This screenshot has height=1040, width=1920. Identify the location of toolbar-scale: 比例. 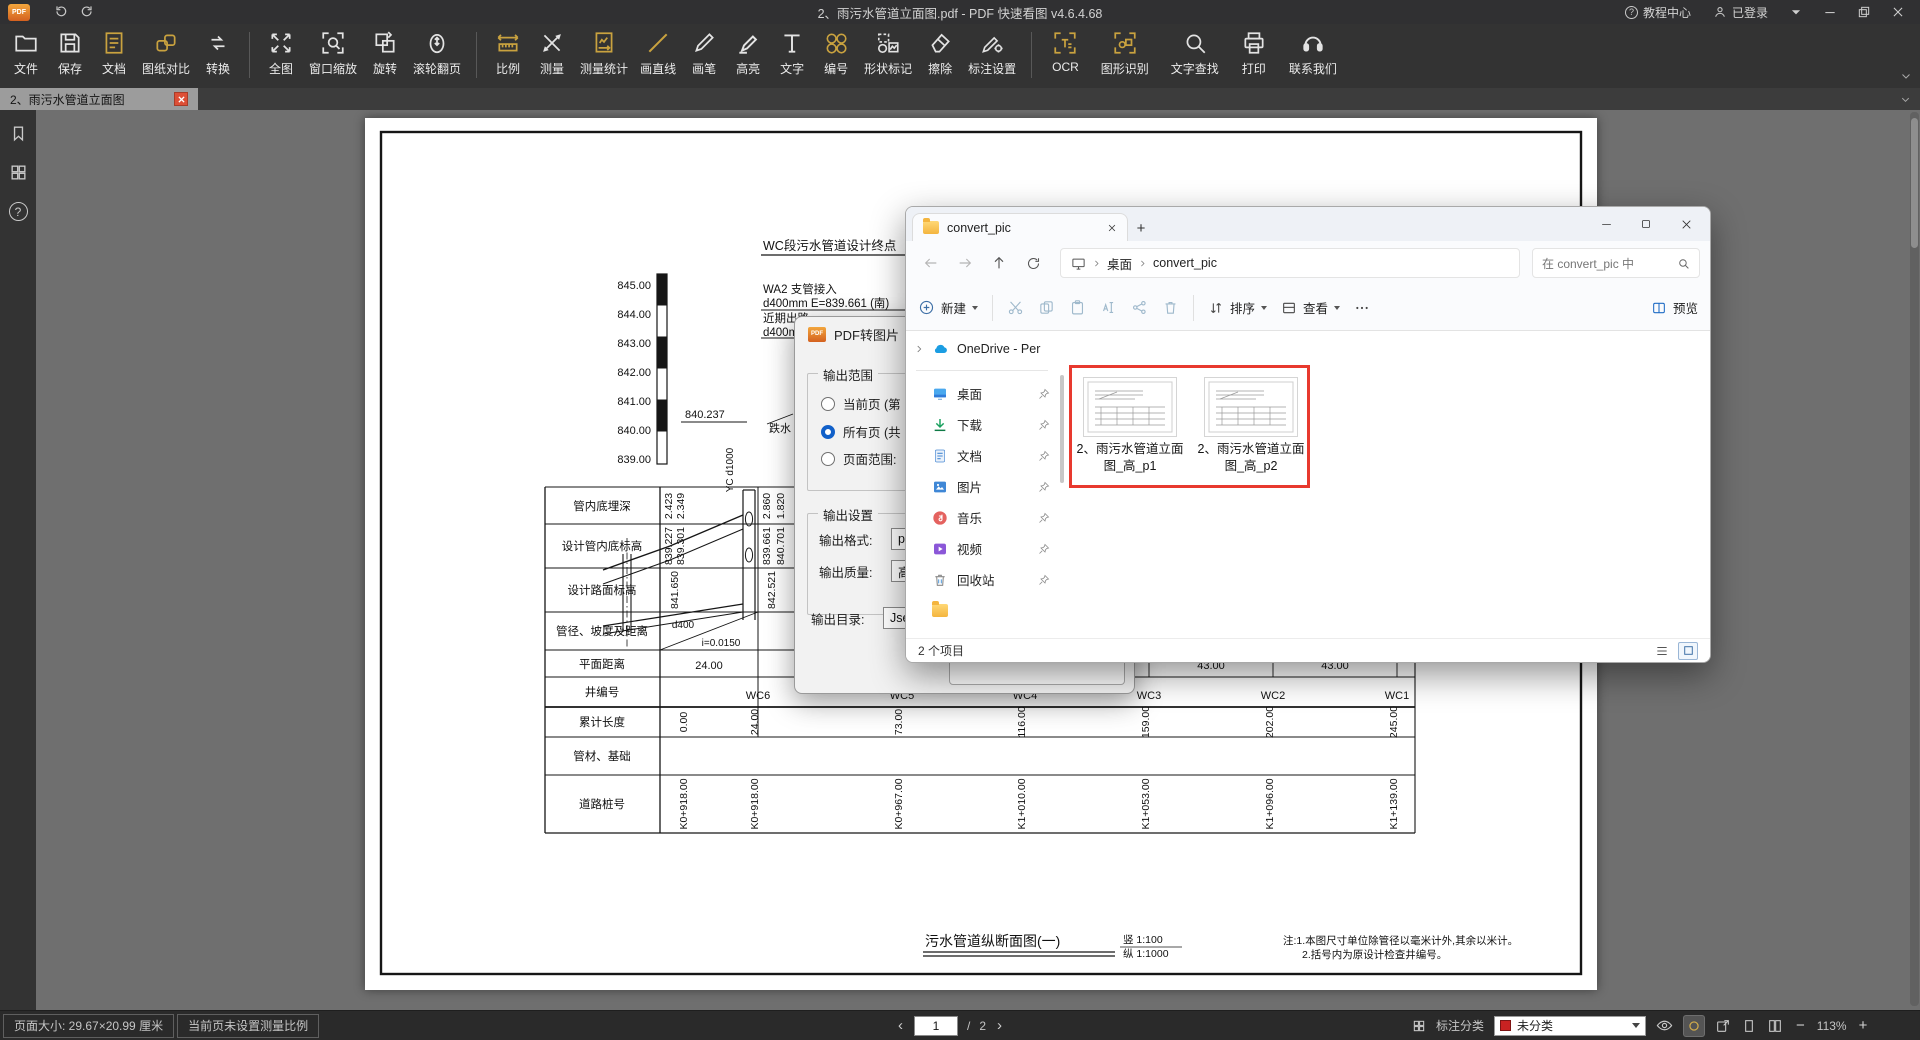
(508, 53).